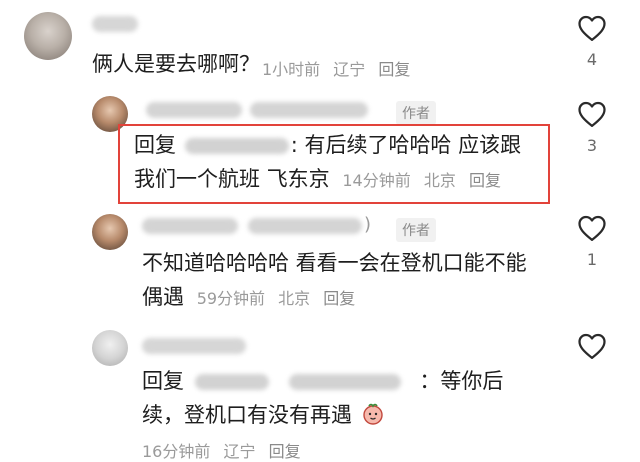  I want to click on comment-text: 回复 : 有后续了哈哈哈 应该跟, so click(327, 145).